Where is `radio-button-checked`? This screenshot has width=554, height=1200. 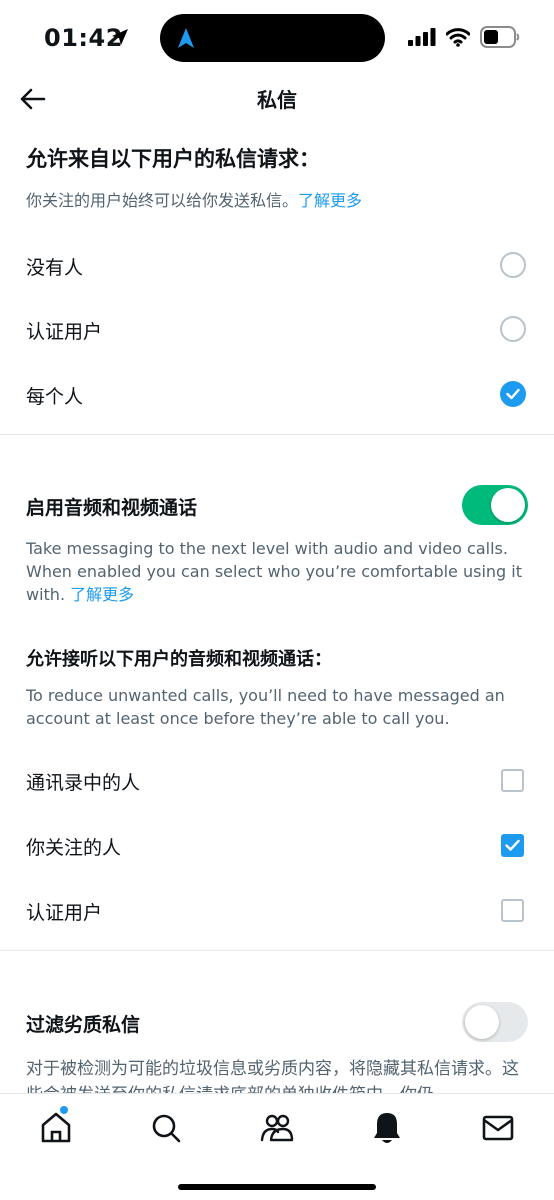
radio-button-checked is located at coordinates (513, 394).